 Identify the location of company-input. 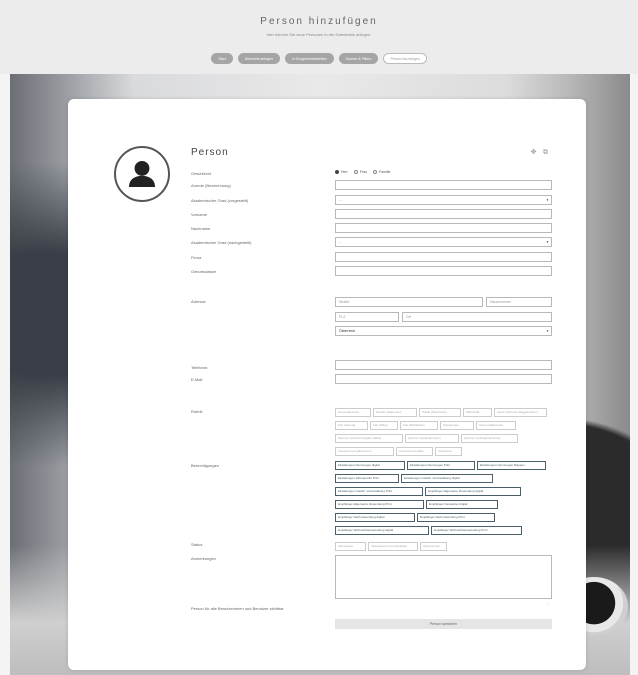
(443, 257).